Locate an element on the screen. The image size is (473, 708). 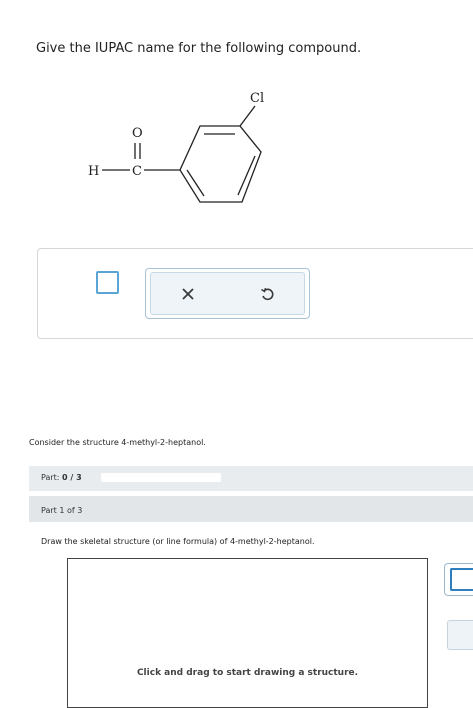
chlorine-label: Cl is located at coordinates (257, 98).